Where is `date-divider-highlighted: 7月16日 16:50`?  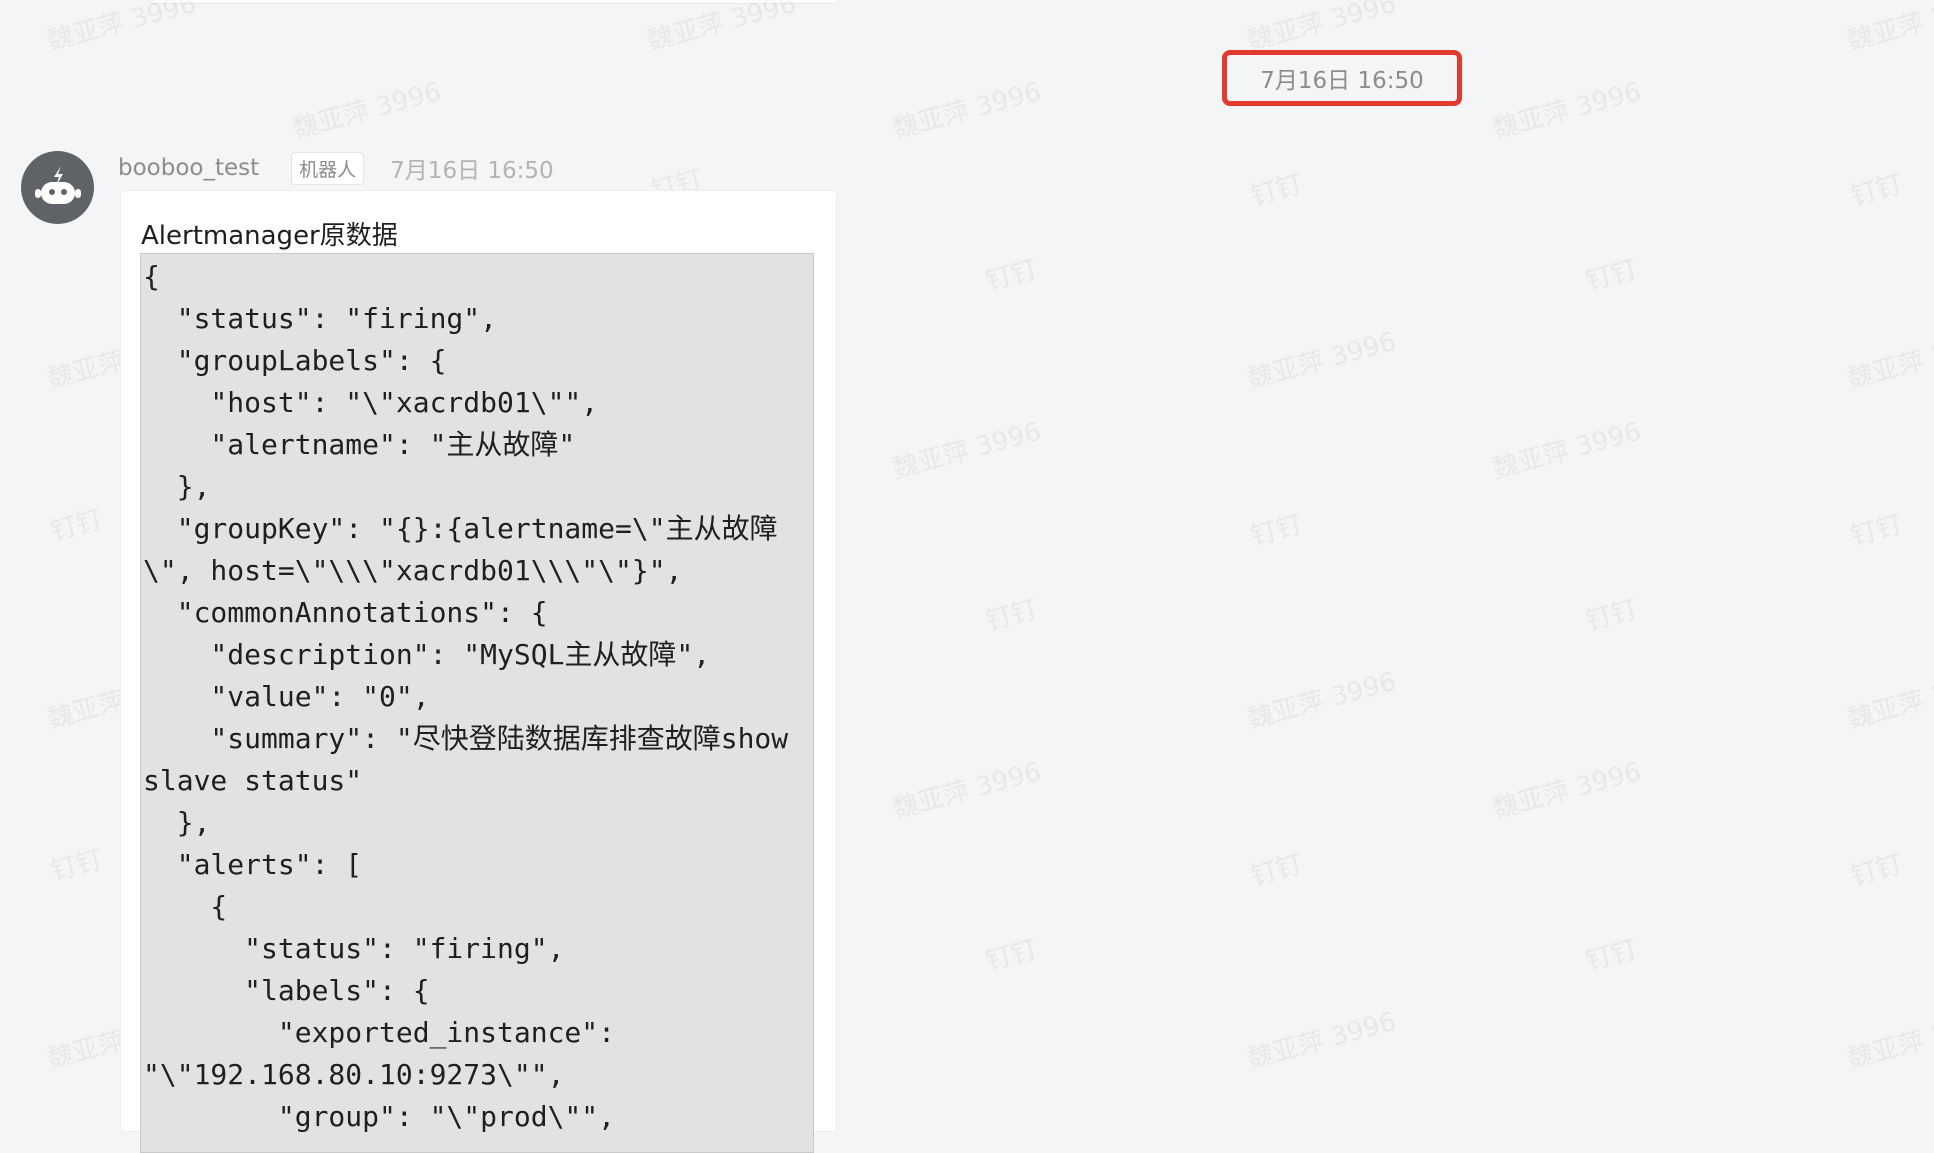 date-divider-highlighted: 7月16日 16:50 is located at coordinates (1342, 78).